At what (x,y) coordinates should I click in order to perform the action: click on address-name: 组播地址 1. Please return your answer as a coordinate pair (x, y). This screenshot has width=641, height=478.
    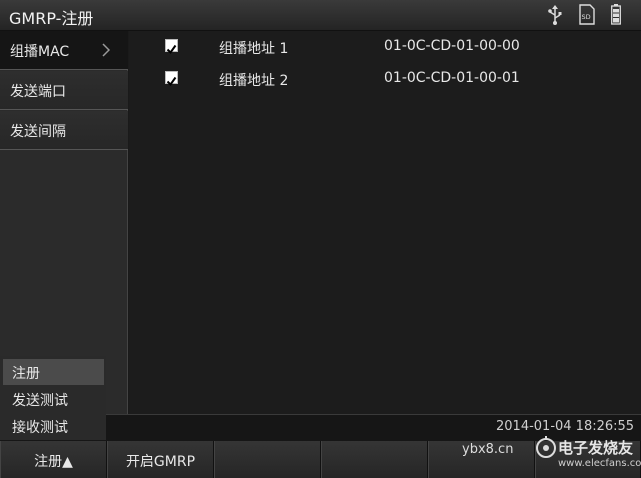
    Looking at the image, I should click on (254, 49).